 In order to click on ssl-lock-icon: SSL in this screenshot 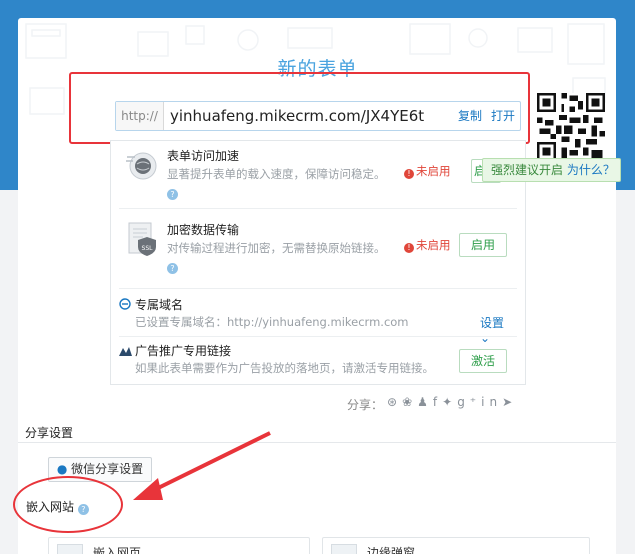, I will do `click(142, 239)`.